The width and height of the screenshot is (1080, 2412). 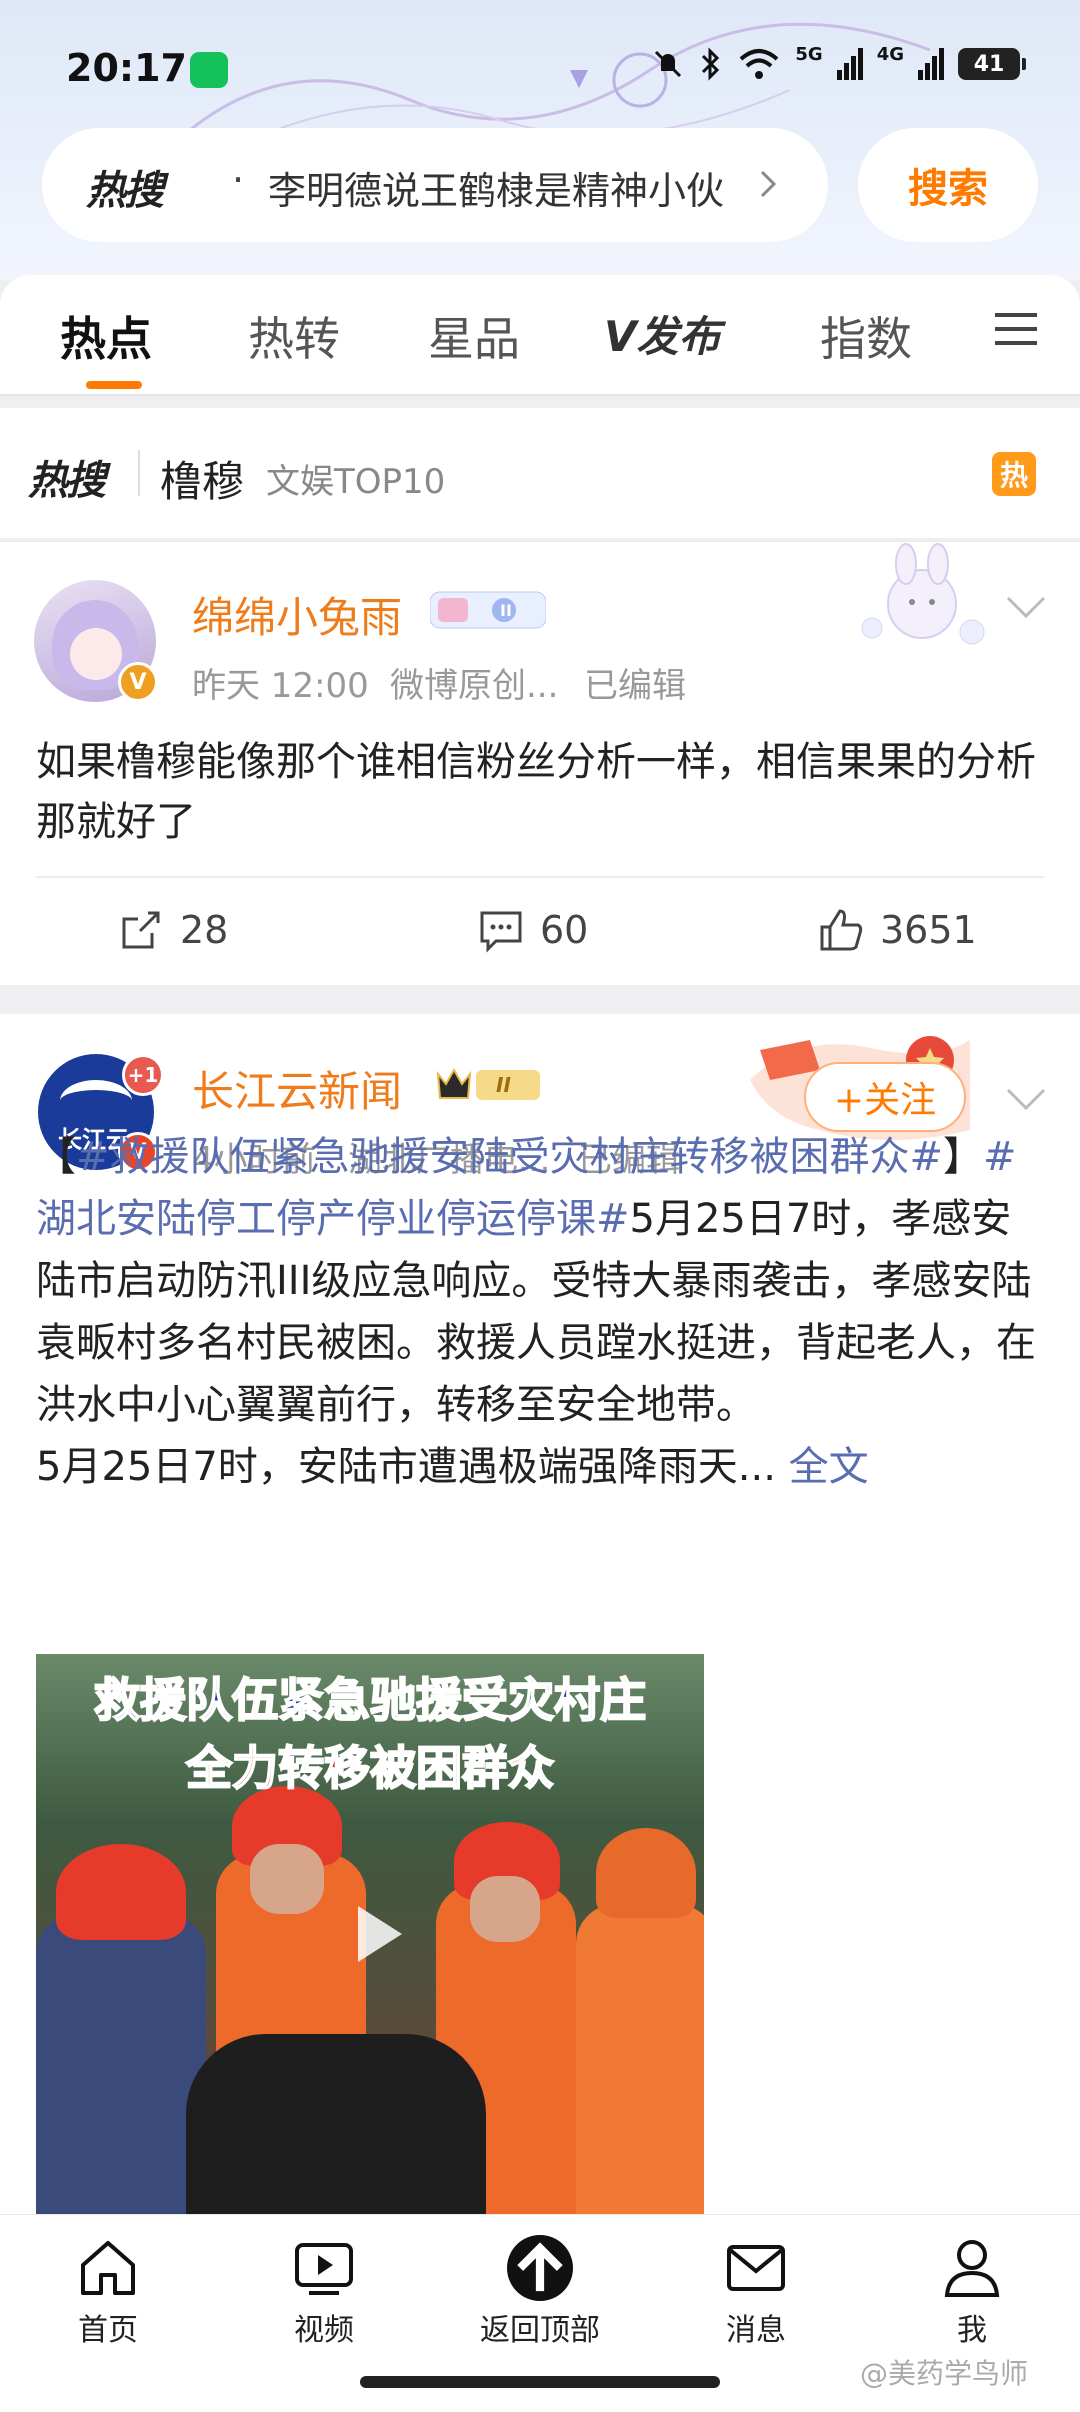 What do you see at coordinates (518, 187) in the screenshot?
I see `hot-query-text: 李明德说王鹤棣是精神小伙` at bounding box center [518, 187].